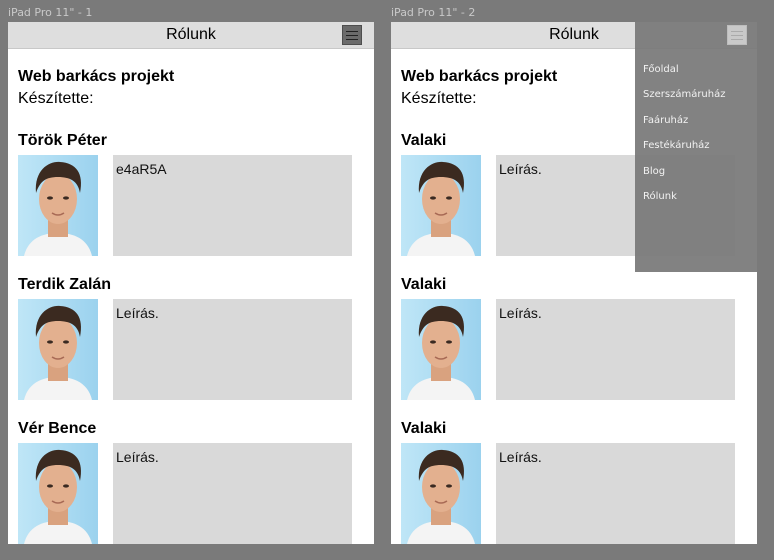  Describe the element at coordinates (684, 94) in the screenshot. I see `menu-item-szerszamaruhaz: Szerszámáruház` at that location.